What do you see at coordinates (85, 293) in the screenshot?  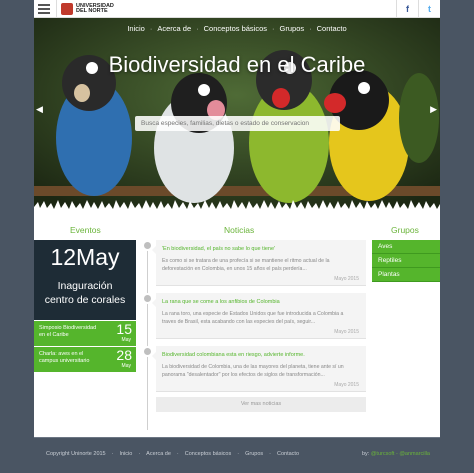 I see `featured-event-name: Inaguración centro de corales` at bounding box center [85, 293].